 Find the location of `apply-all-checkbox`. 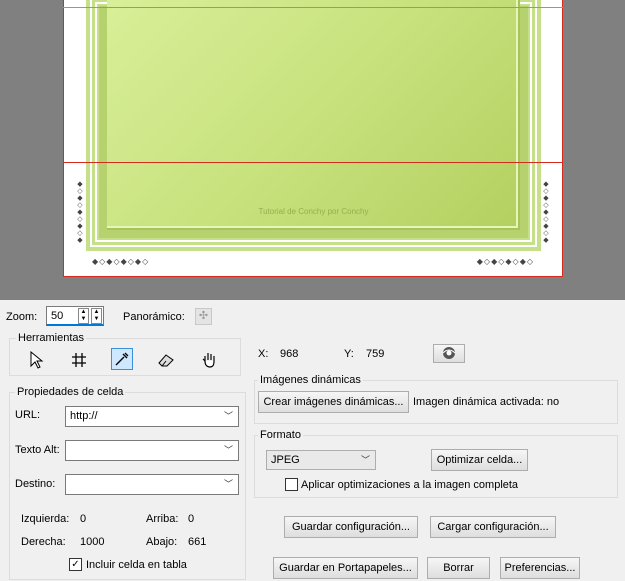

apply-all-checkbox is located at coordinates (291, 484).